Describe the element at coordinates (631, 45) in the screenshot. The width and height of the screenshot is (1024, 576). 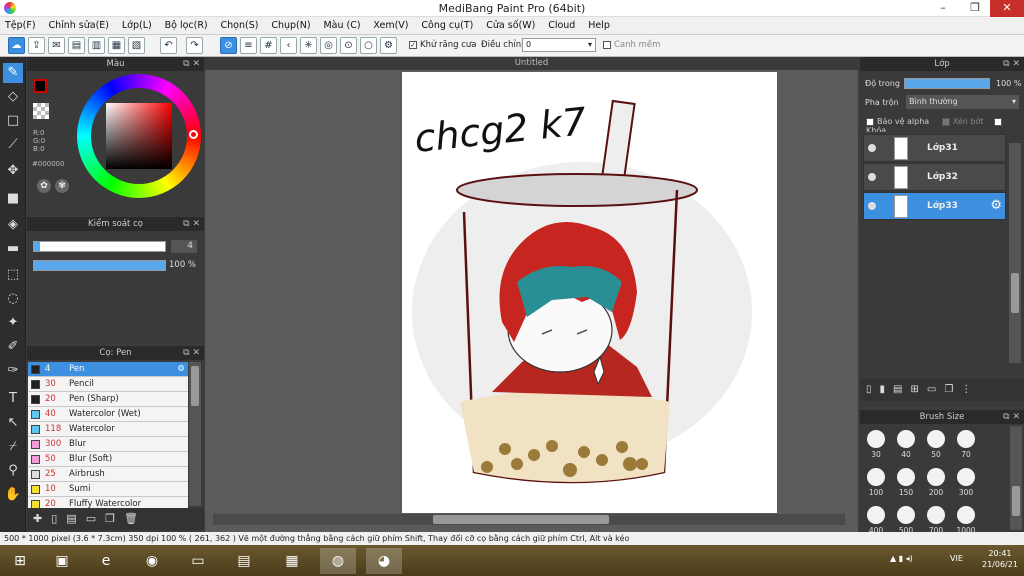
I see `smooth-checkbox: Canh mềm` at that location.